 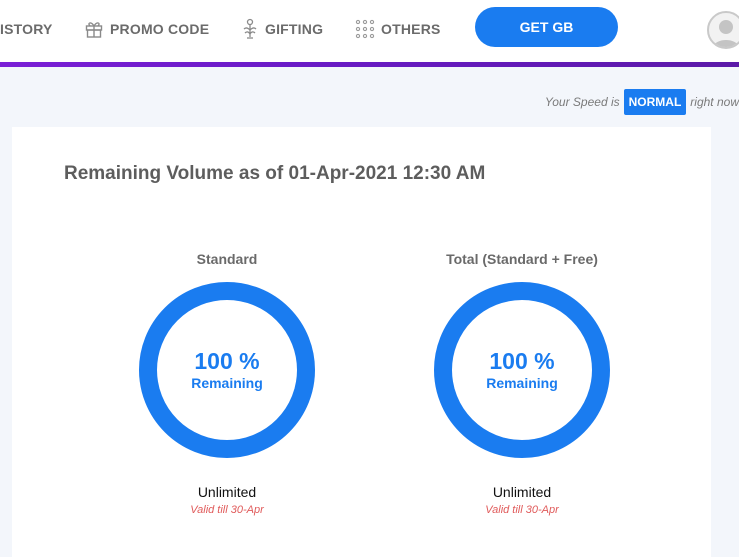 I want to click on gifting-icon, so click(x=250, y=29).